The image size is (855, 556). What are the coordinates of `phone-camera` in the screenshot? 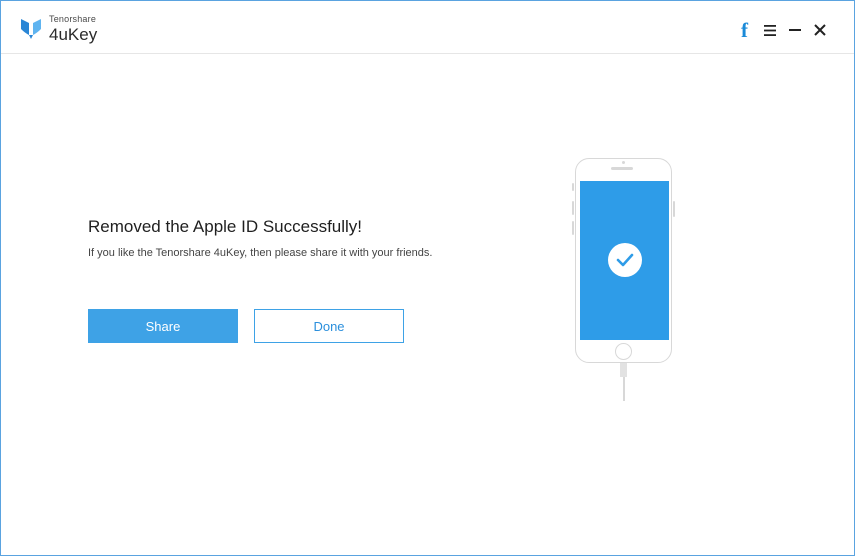 It's located at (623, 162).